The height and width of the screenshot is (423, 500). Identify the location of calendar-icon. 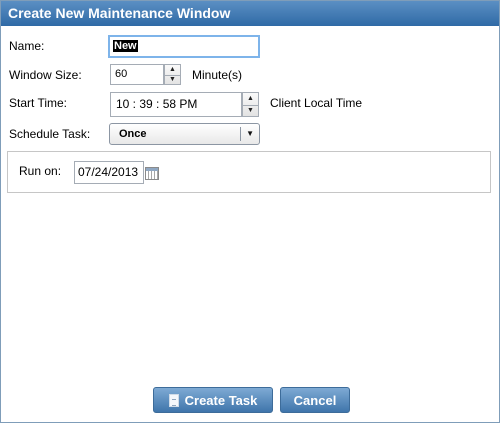
(152, 173).